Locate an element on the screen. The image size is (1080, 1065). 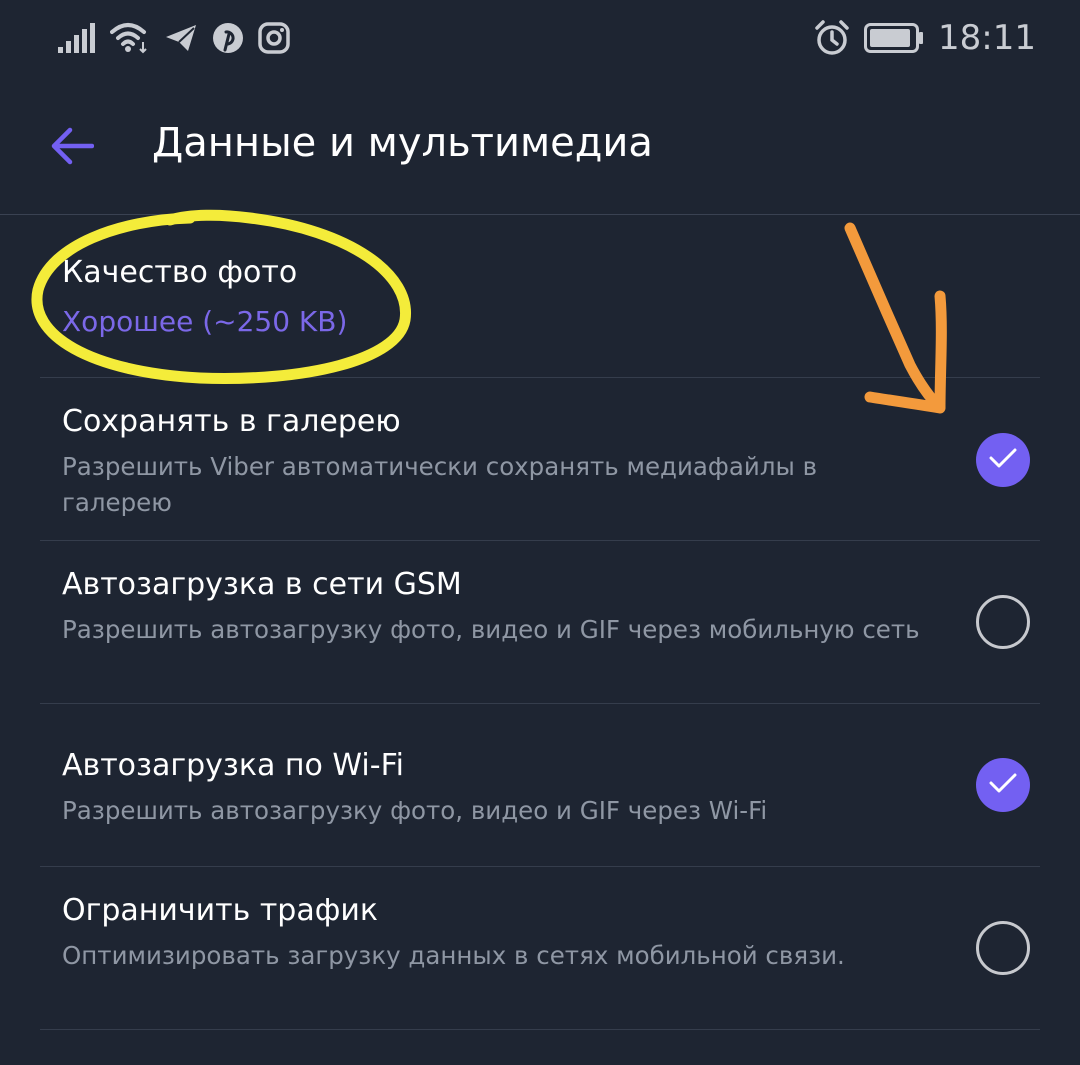
setting-value: Хорошее (~250 KB) is located at coordinates (205, 321).